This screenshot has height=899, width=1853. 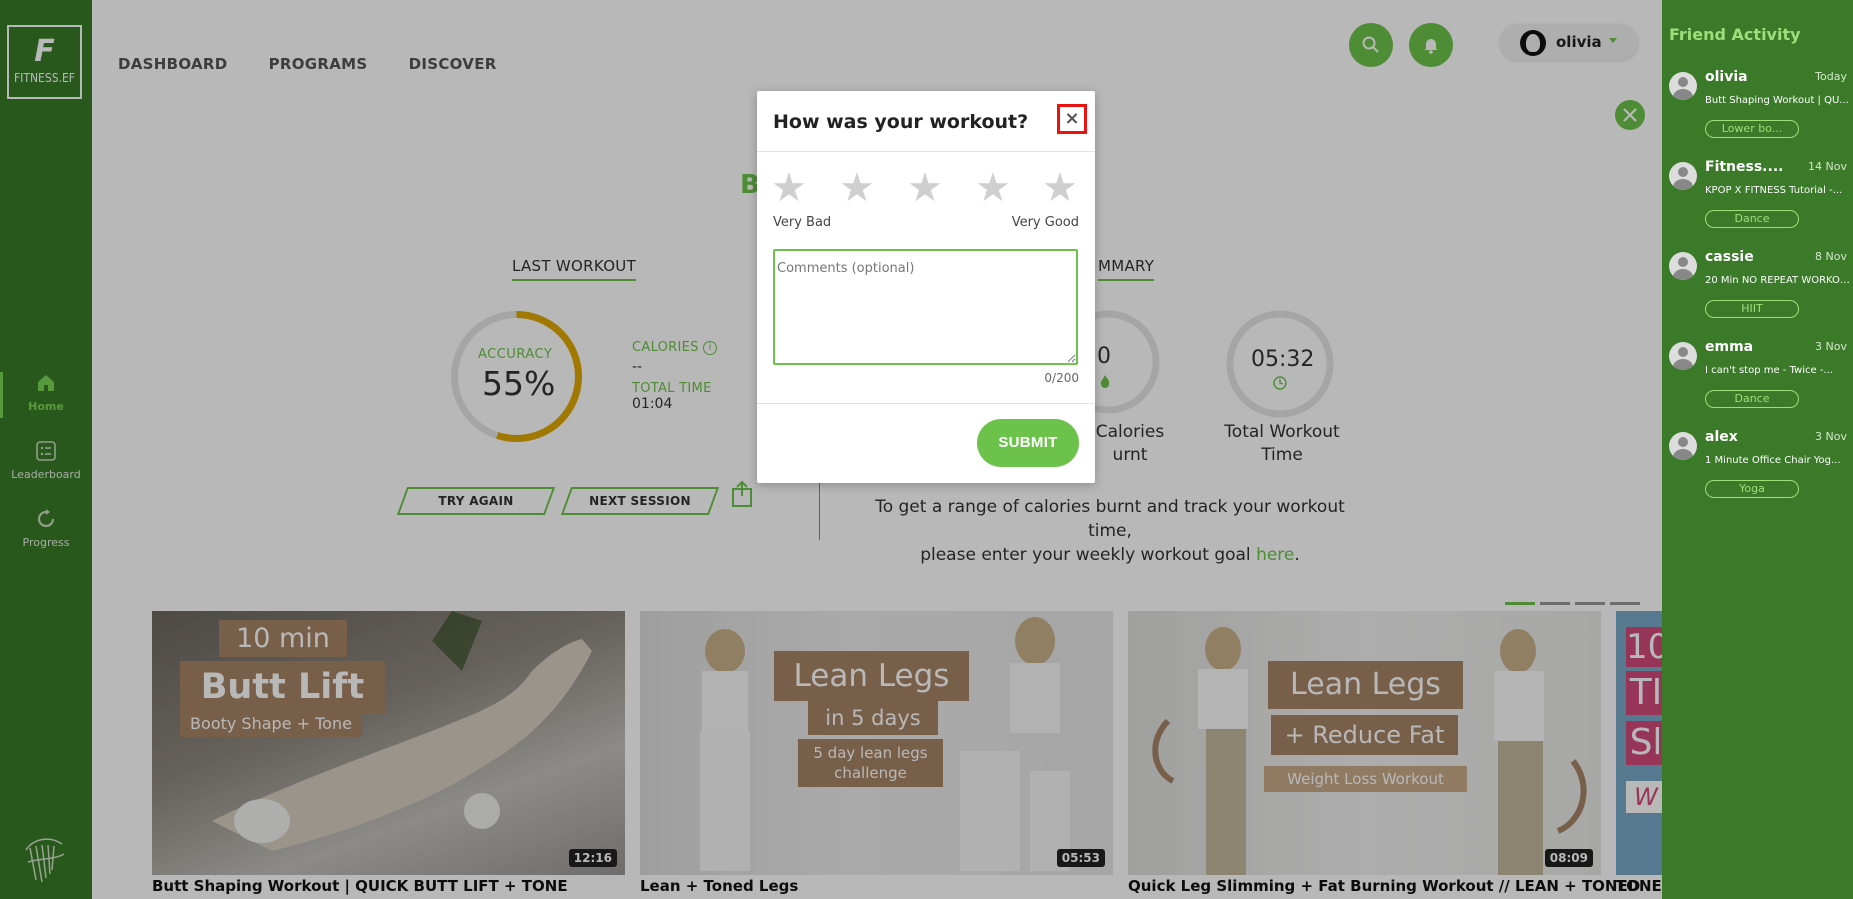 I want to click on close-button: ×, so click(x=1072, y=119).